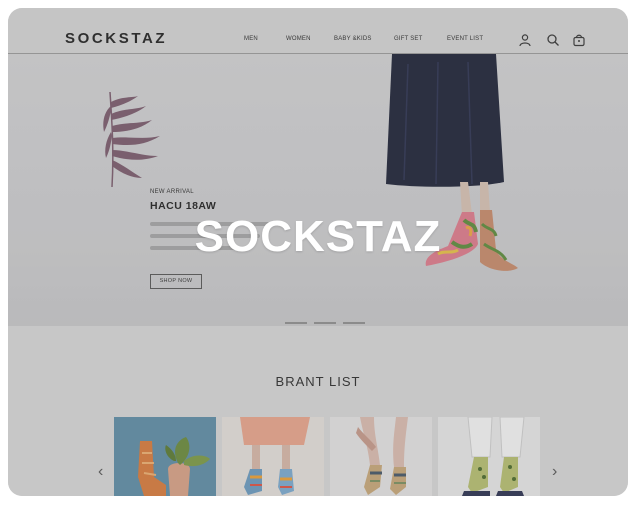 The image size is (638, 514). I want to click on search-icon, so click(553, 40).